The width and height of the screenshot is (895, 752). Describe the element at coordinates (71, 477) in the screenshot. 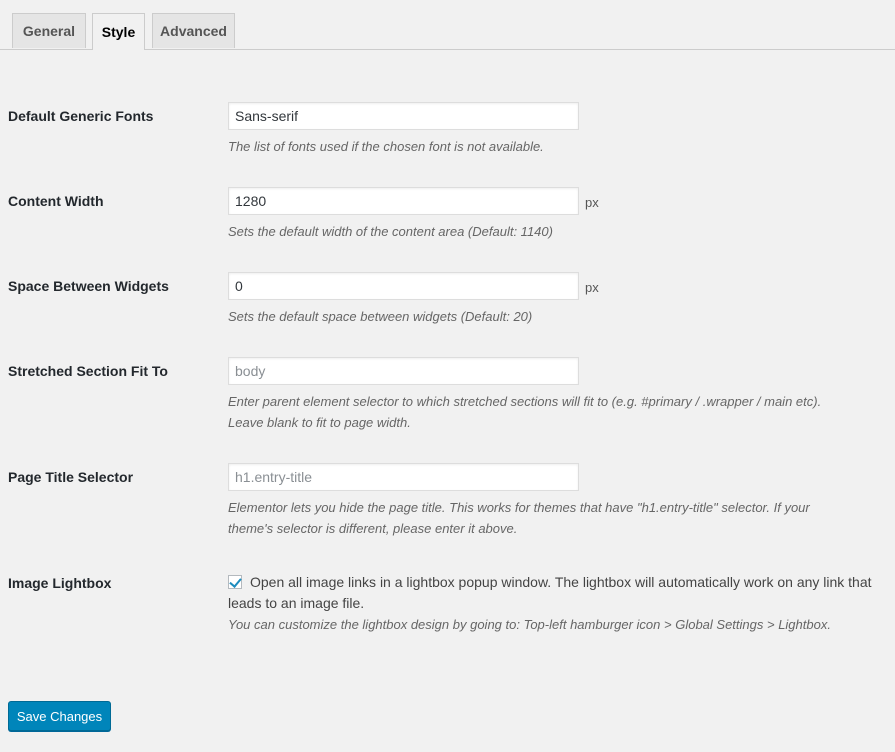

I see `page-title-selector-label: Page Title Selector` at that location.